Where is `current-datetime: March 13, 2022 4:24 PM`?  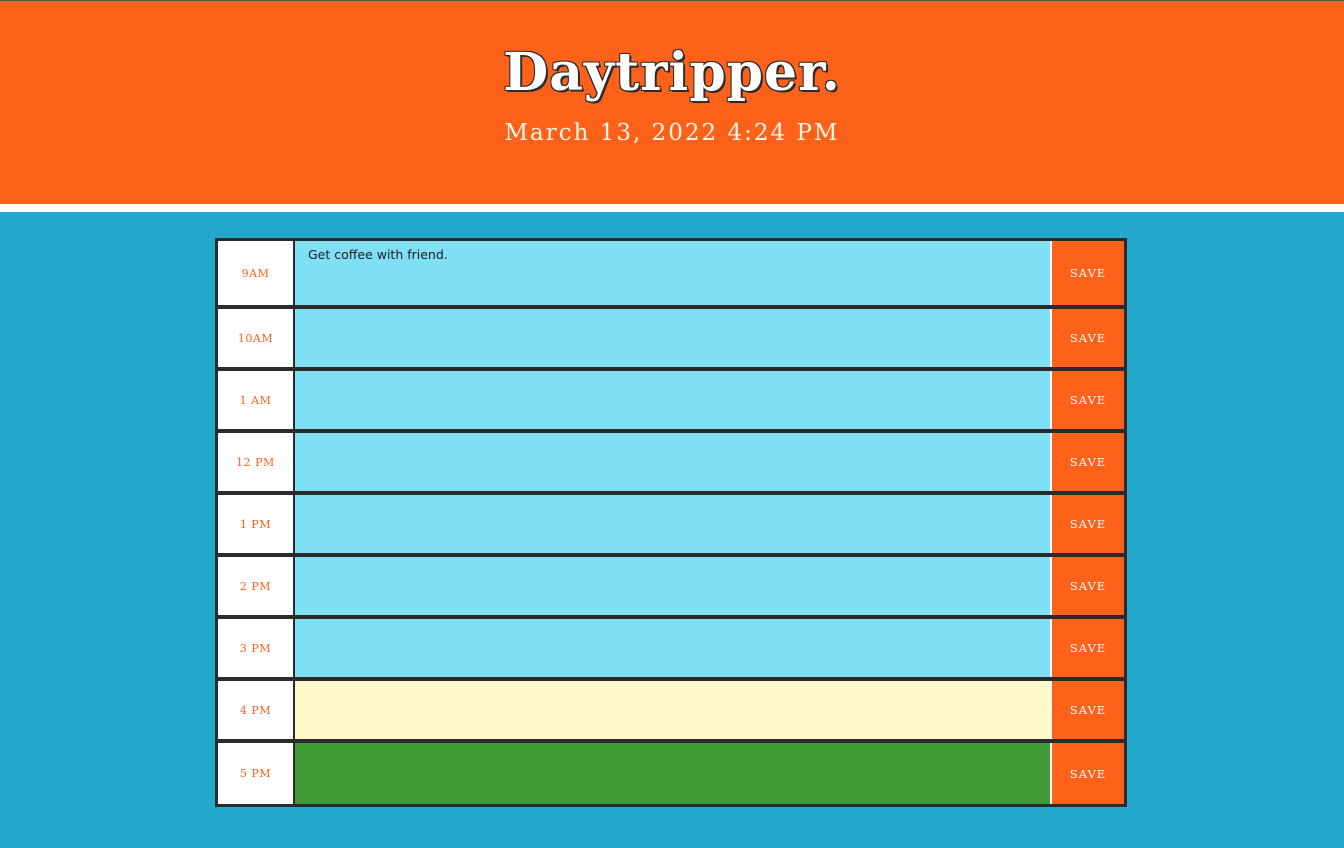 current-datetime: March 13, 2022 4:24 PM is located at coordinates (672, 133).